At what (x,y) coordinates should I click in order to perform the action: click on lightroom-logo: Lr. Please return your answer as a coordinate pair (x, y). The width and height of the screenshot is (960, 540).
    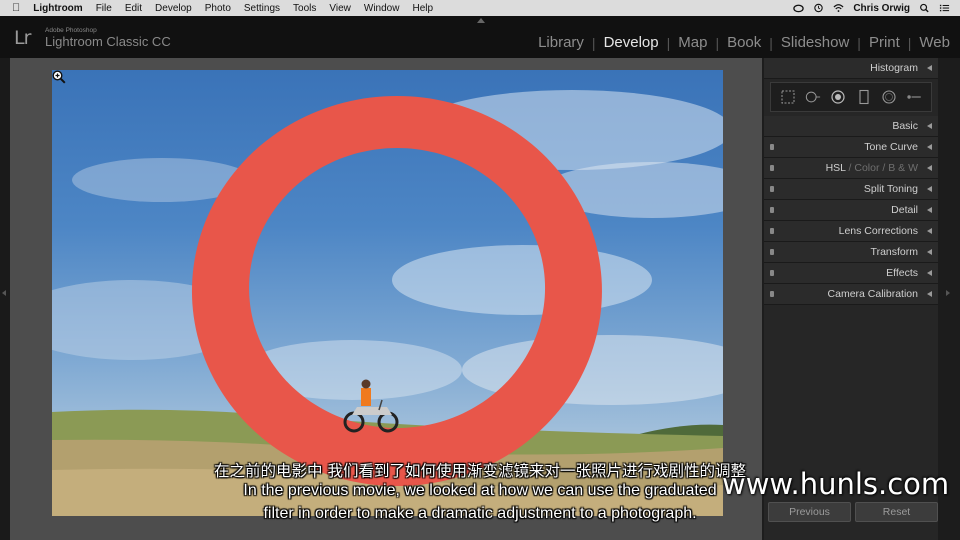
    Looking at the image, I should click on (22, 38).